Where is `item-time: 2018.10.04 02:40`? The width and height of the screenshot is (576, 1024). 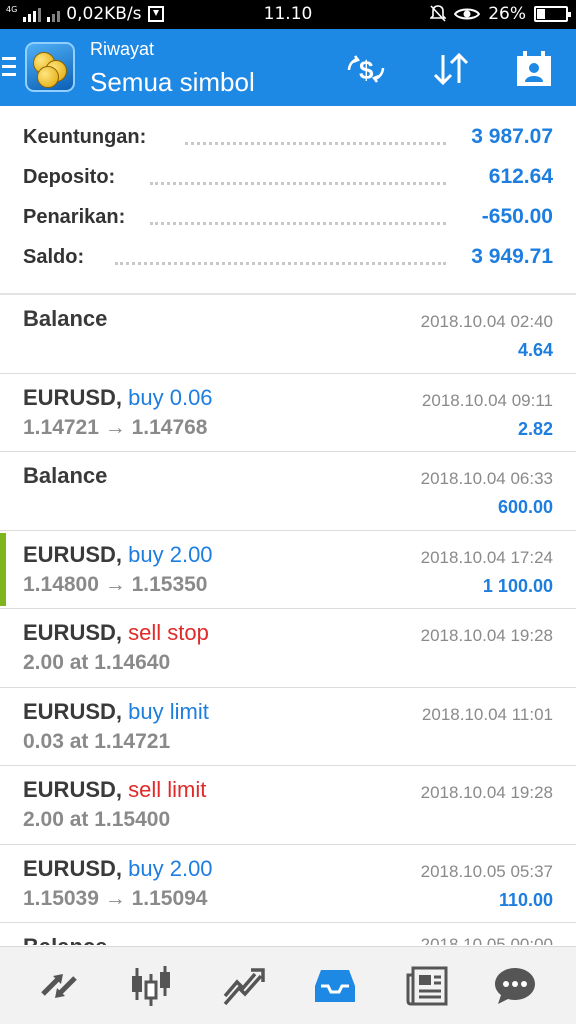
item-time: 2018.10.04 02:40 is located at coordinates (486, 321).